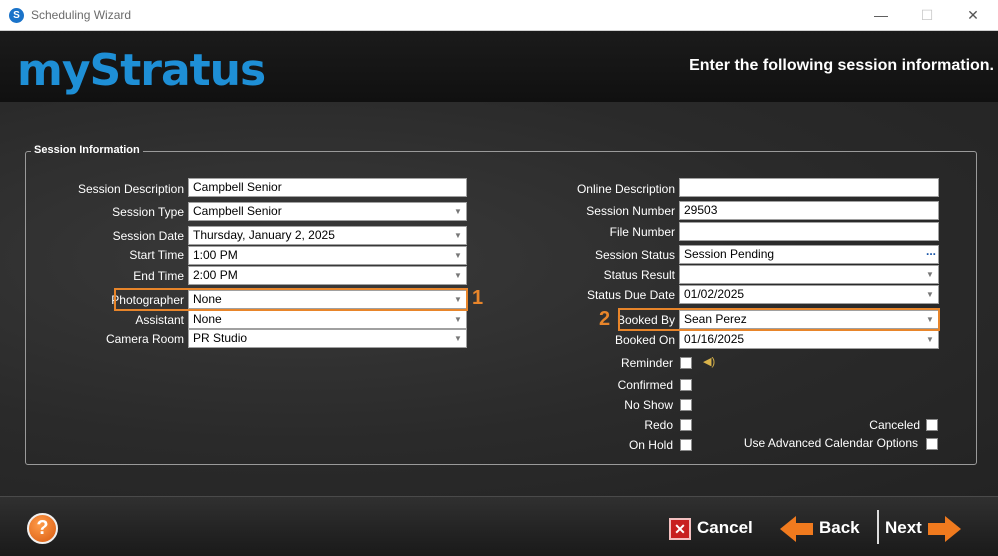 This screenshot has height=556, width=998. I want to click on start-time-label: Start Time, so click(156, 255).